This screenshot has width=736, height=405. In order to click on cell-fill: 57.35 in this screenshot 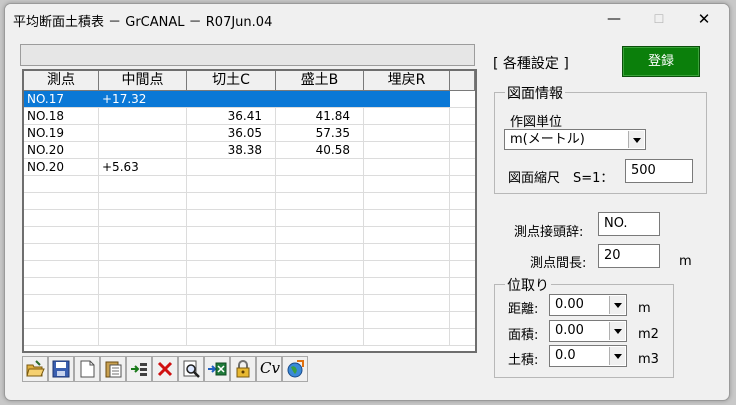, I will do `click(320, 133)`.